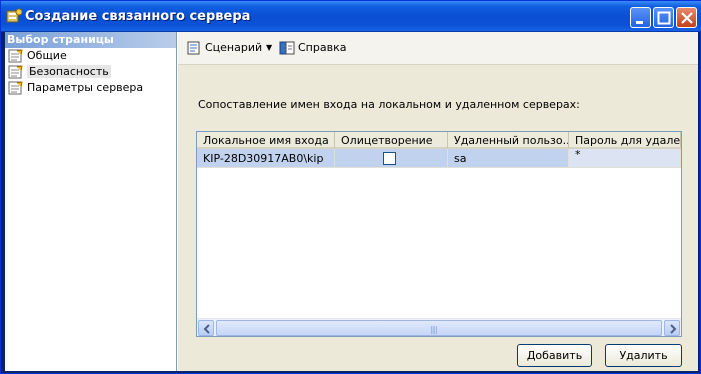  I want to click on maximize-icon, so click(664, 18).